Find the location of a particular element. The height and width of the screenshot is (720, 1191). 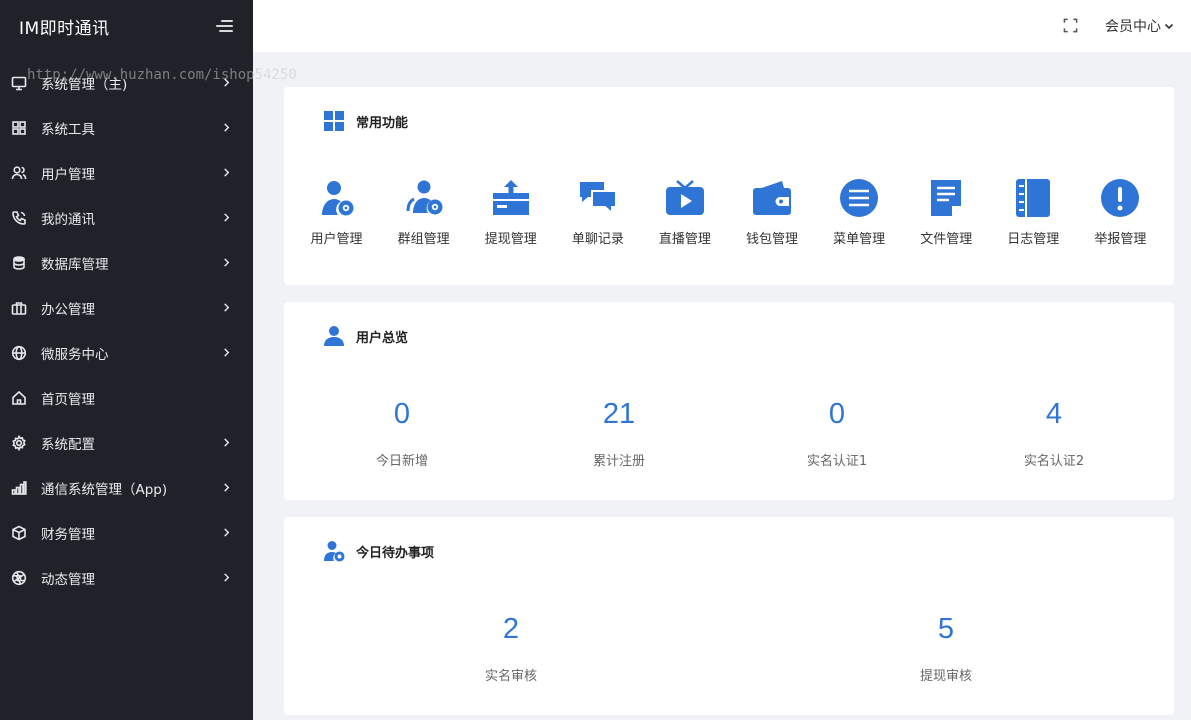

sidebar-item-label: 通信系统管理（App) is located at coordinates (104, 489).